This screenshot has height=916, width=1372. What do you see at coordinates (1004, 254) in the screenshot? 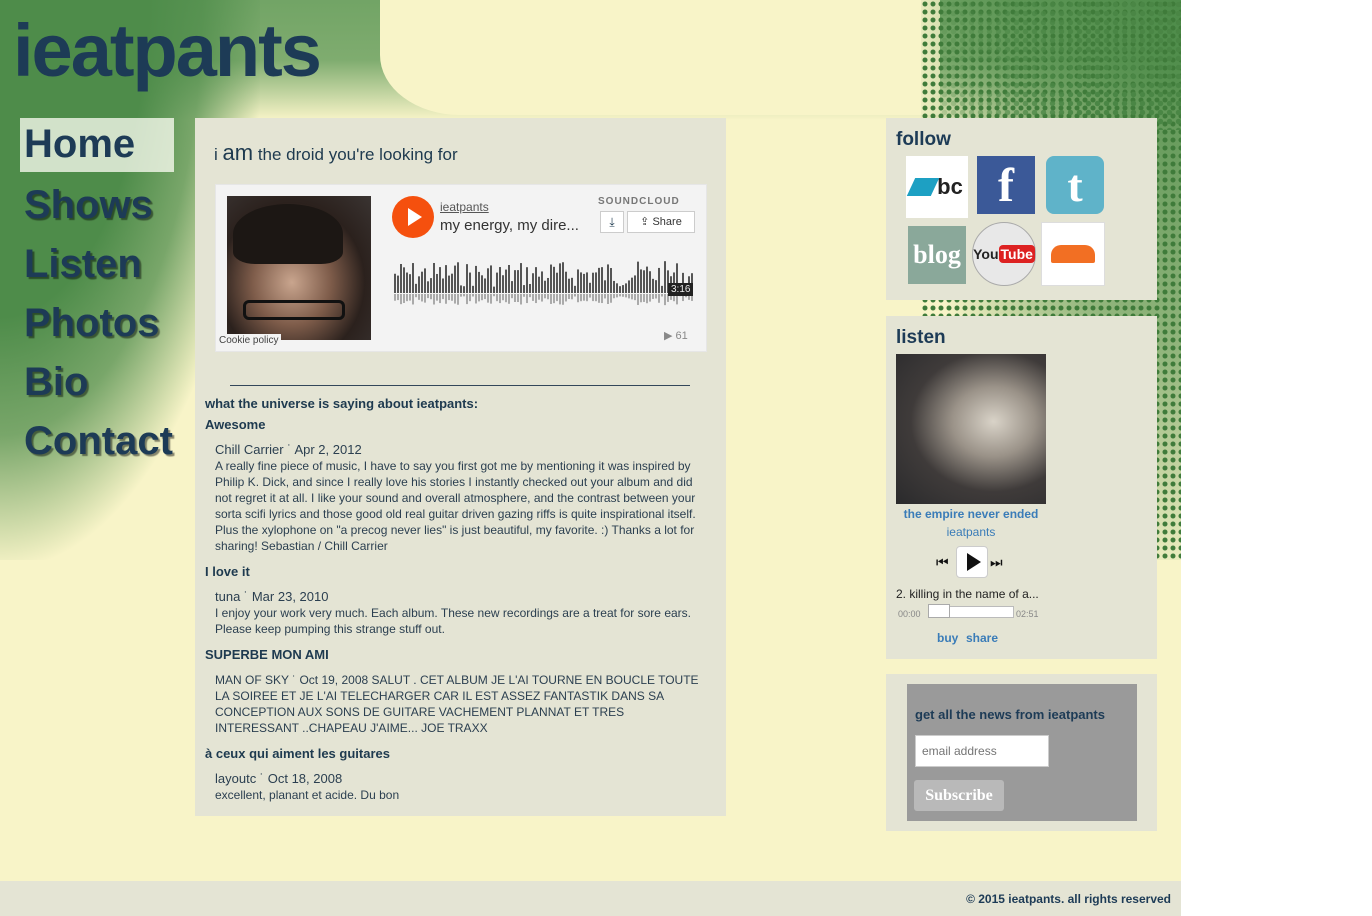
I see `youtube-icon: You Tube` at bounding box center [1004, 254].